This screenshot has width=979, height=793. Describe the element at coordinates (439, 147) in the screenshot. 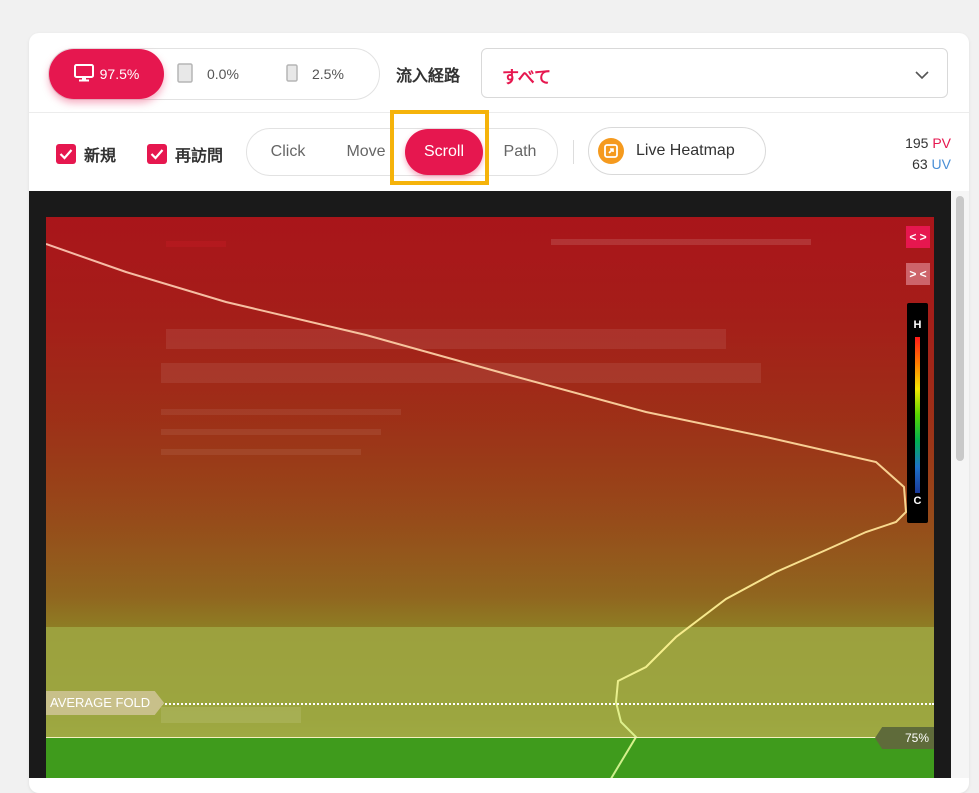

I see `scroll-tab-highlight` at that location.